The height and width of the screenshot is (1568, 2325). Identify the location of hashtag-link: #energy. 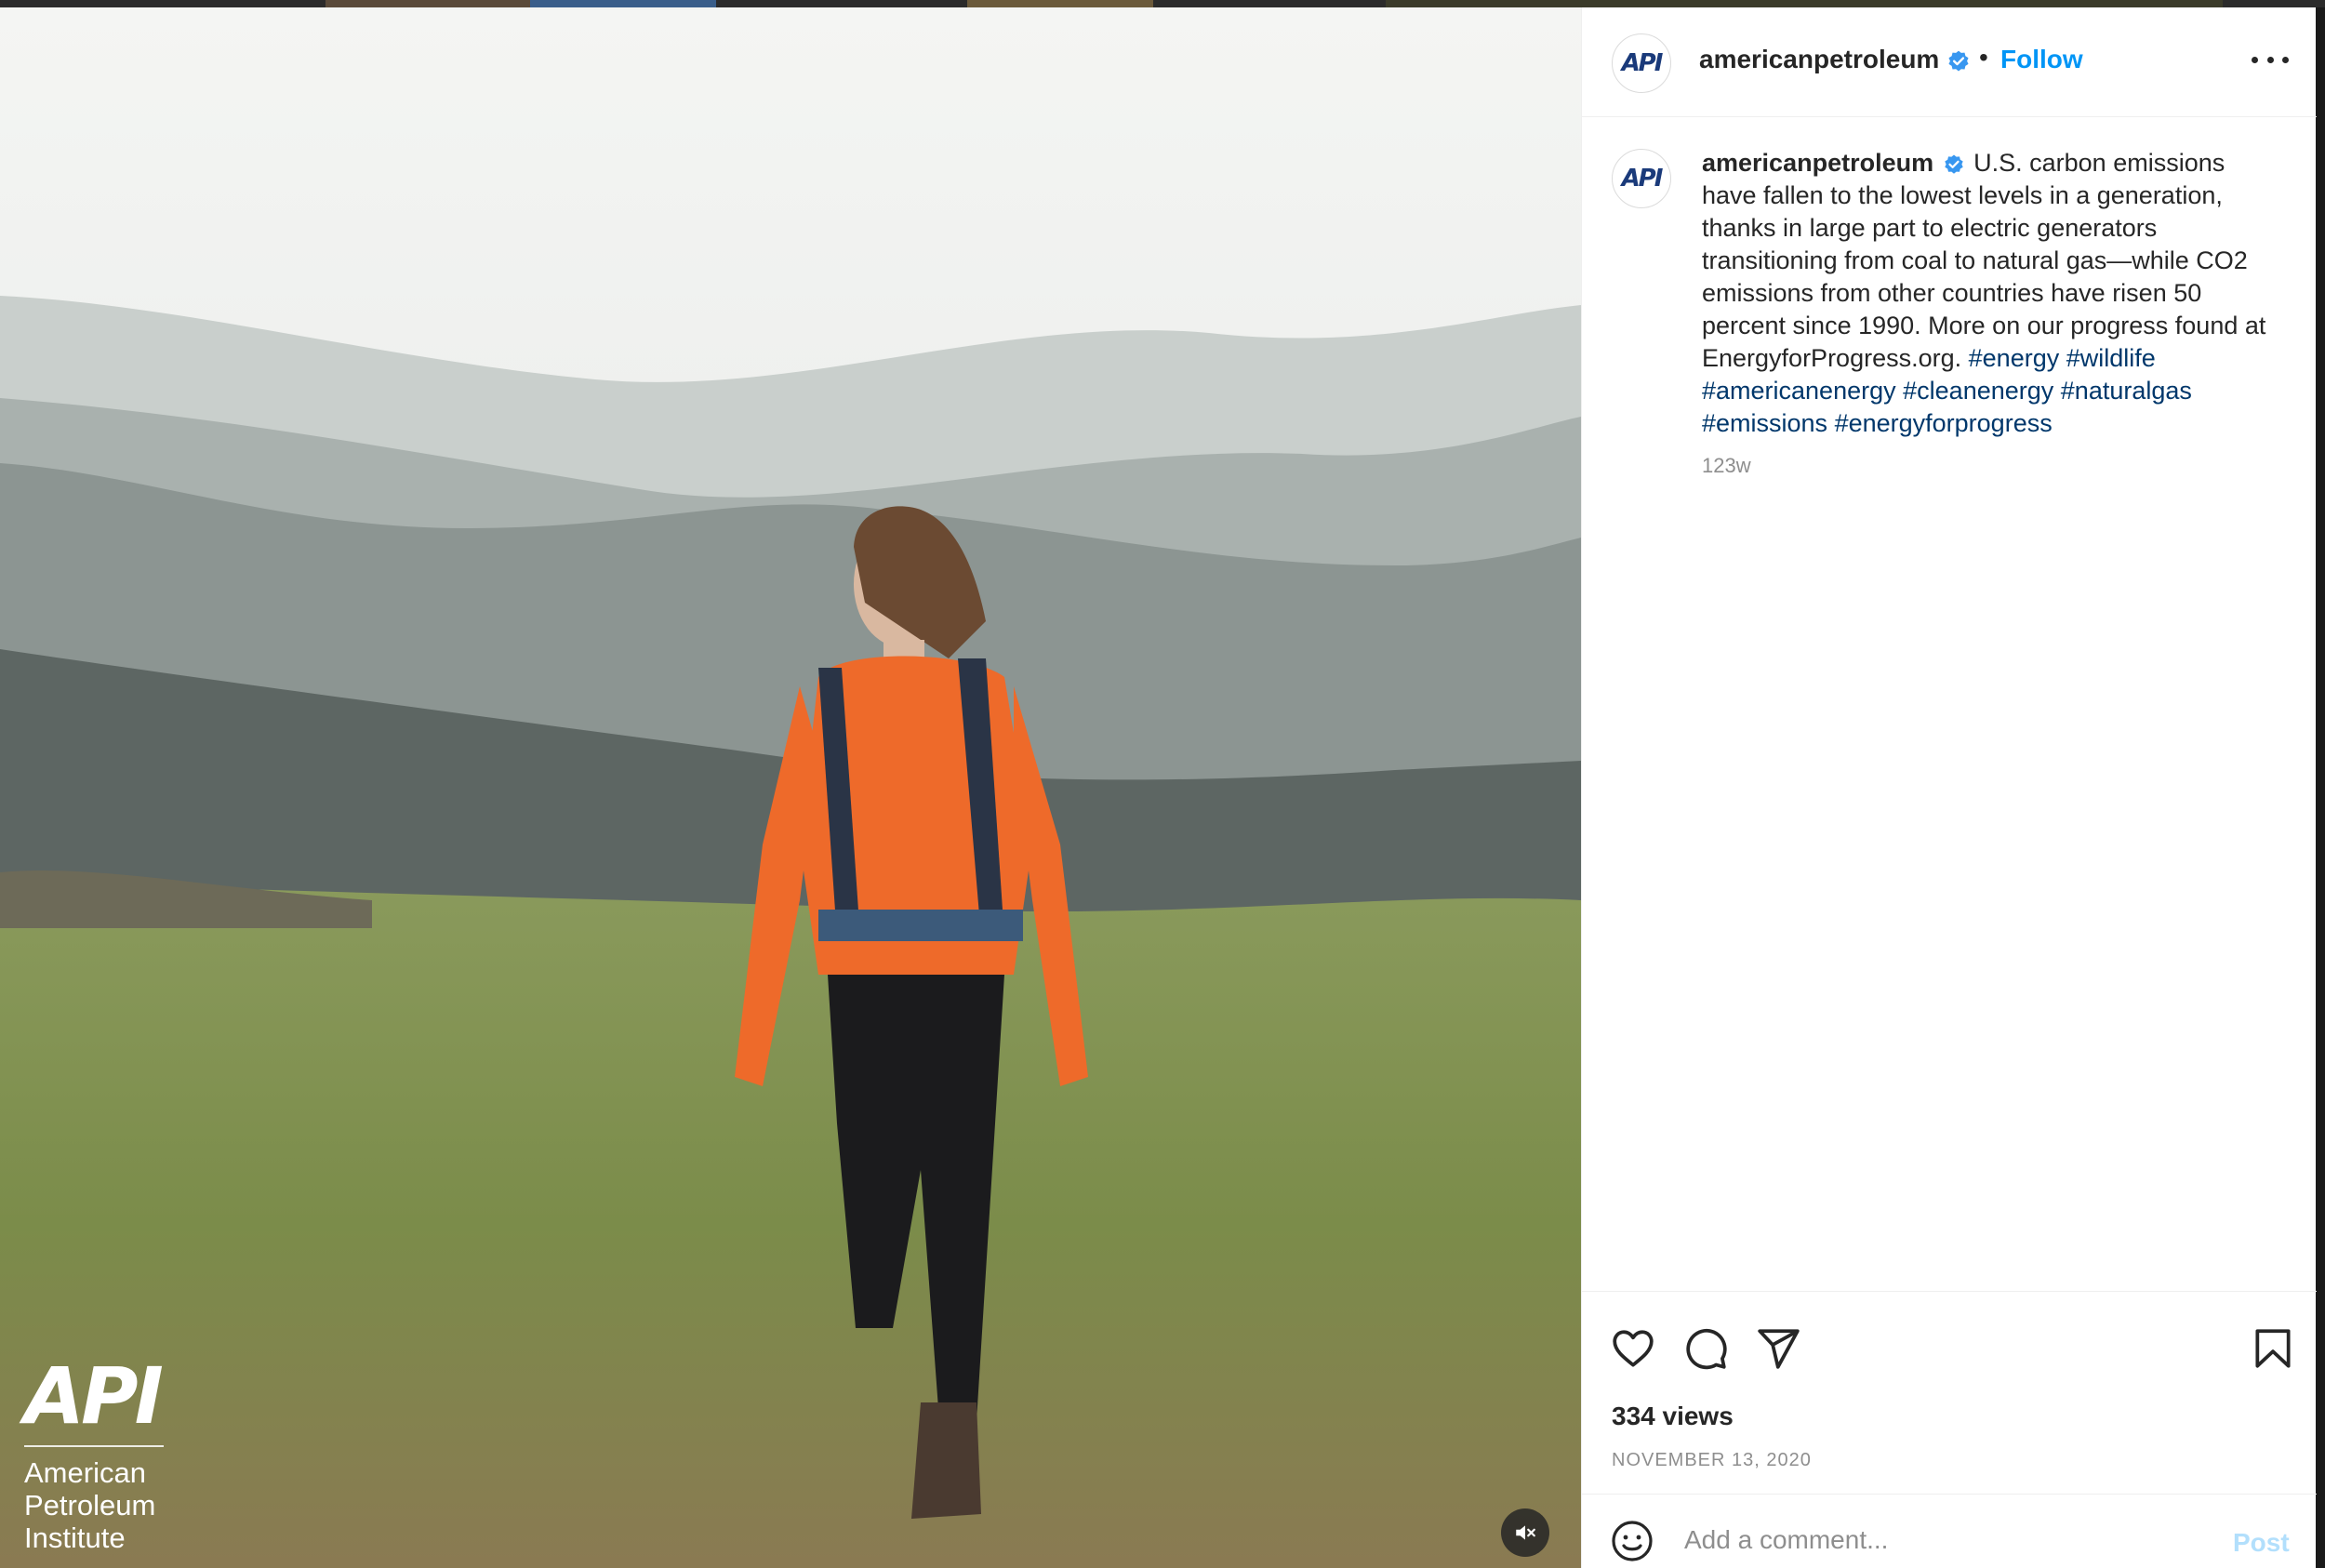
(2014, 358).